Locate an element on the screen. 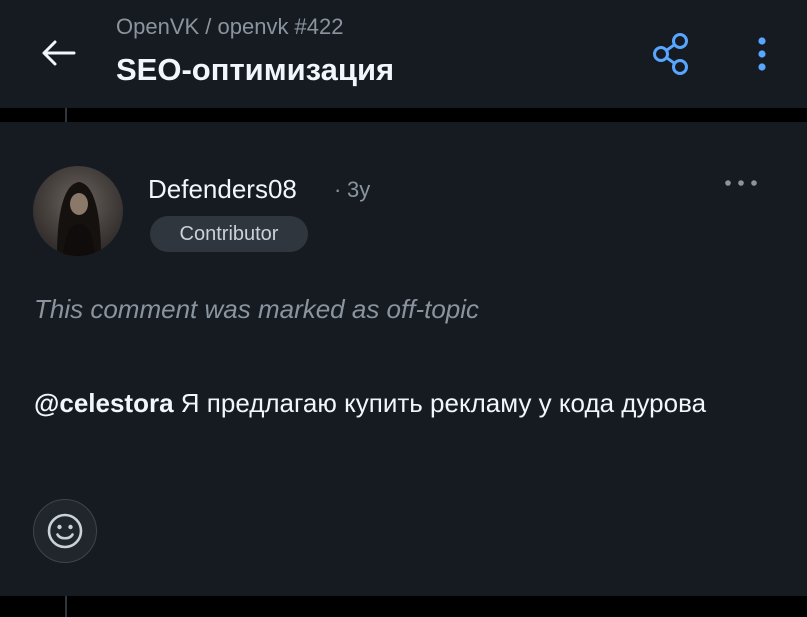 This screenshot has height=617, width=807. timeline-rail-bottom is located at coordinates (66, 606).